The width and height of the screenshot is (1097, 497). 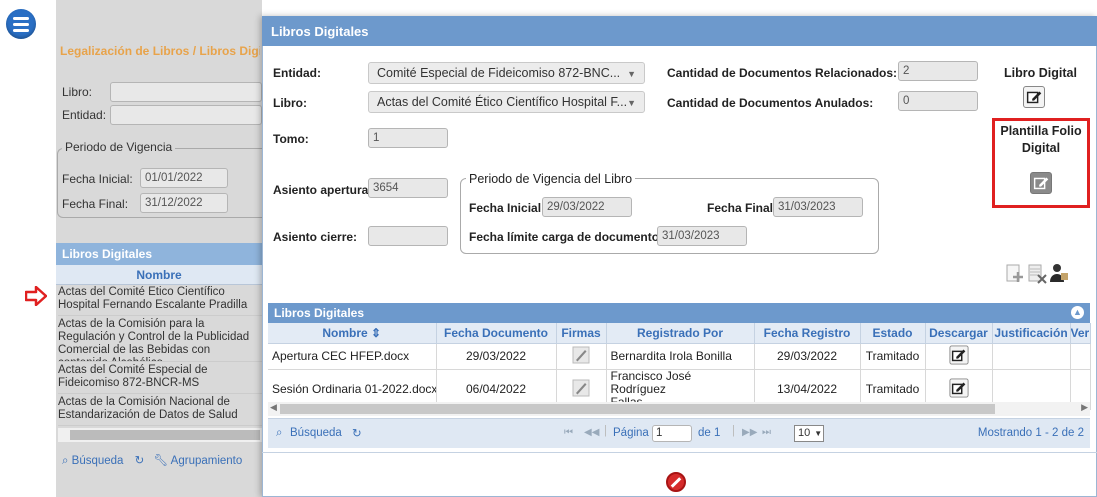 I want to click on col-registrado-por: Registrado Por, so click(x=680, y=333).